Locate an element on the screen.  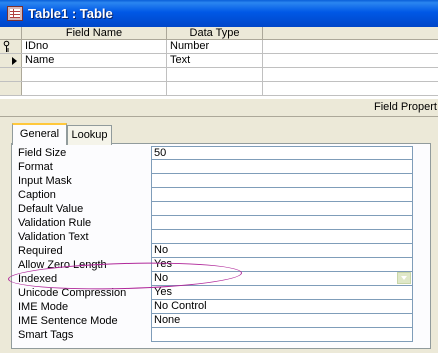
tab-general: General is located at coordinates (39, 134).